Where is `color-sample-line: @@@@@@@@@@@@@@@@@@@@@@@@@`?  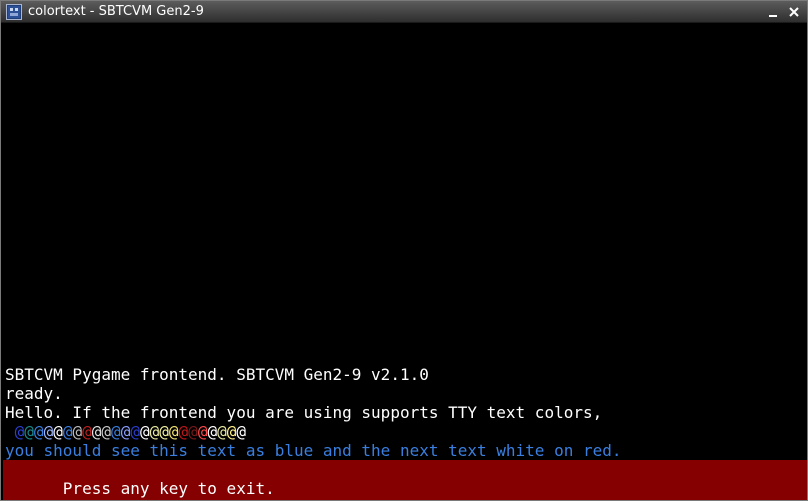
color-sample-line: @@@@@@@@@@@@@@@@@@@@@@@@@ is located at coordinates (125, 431).